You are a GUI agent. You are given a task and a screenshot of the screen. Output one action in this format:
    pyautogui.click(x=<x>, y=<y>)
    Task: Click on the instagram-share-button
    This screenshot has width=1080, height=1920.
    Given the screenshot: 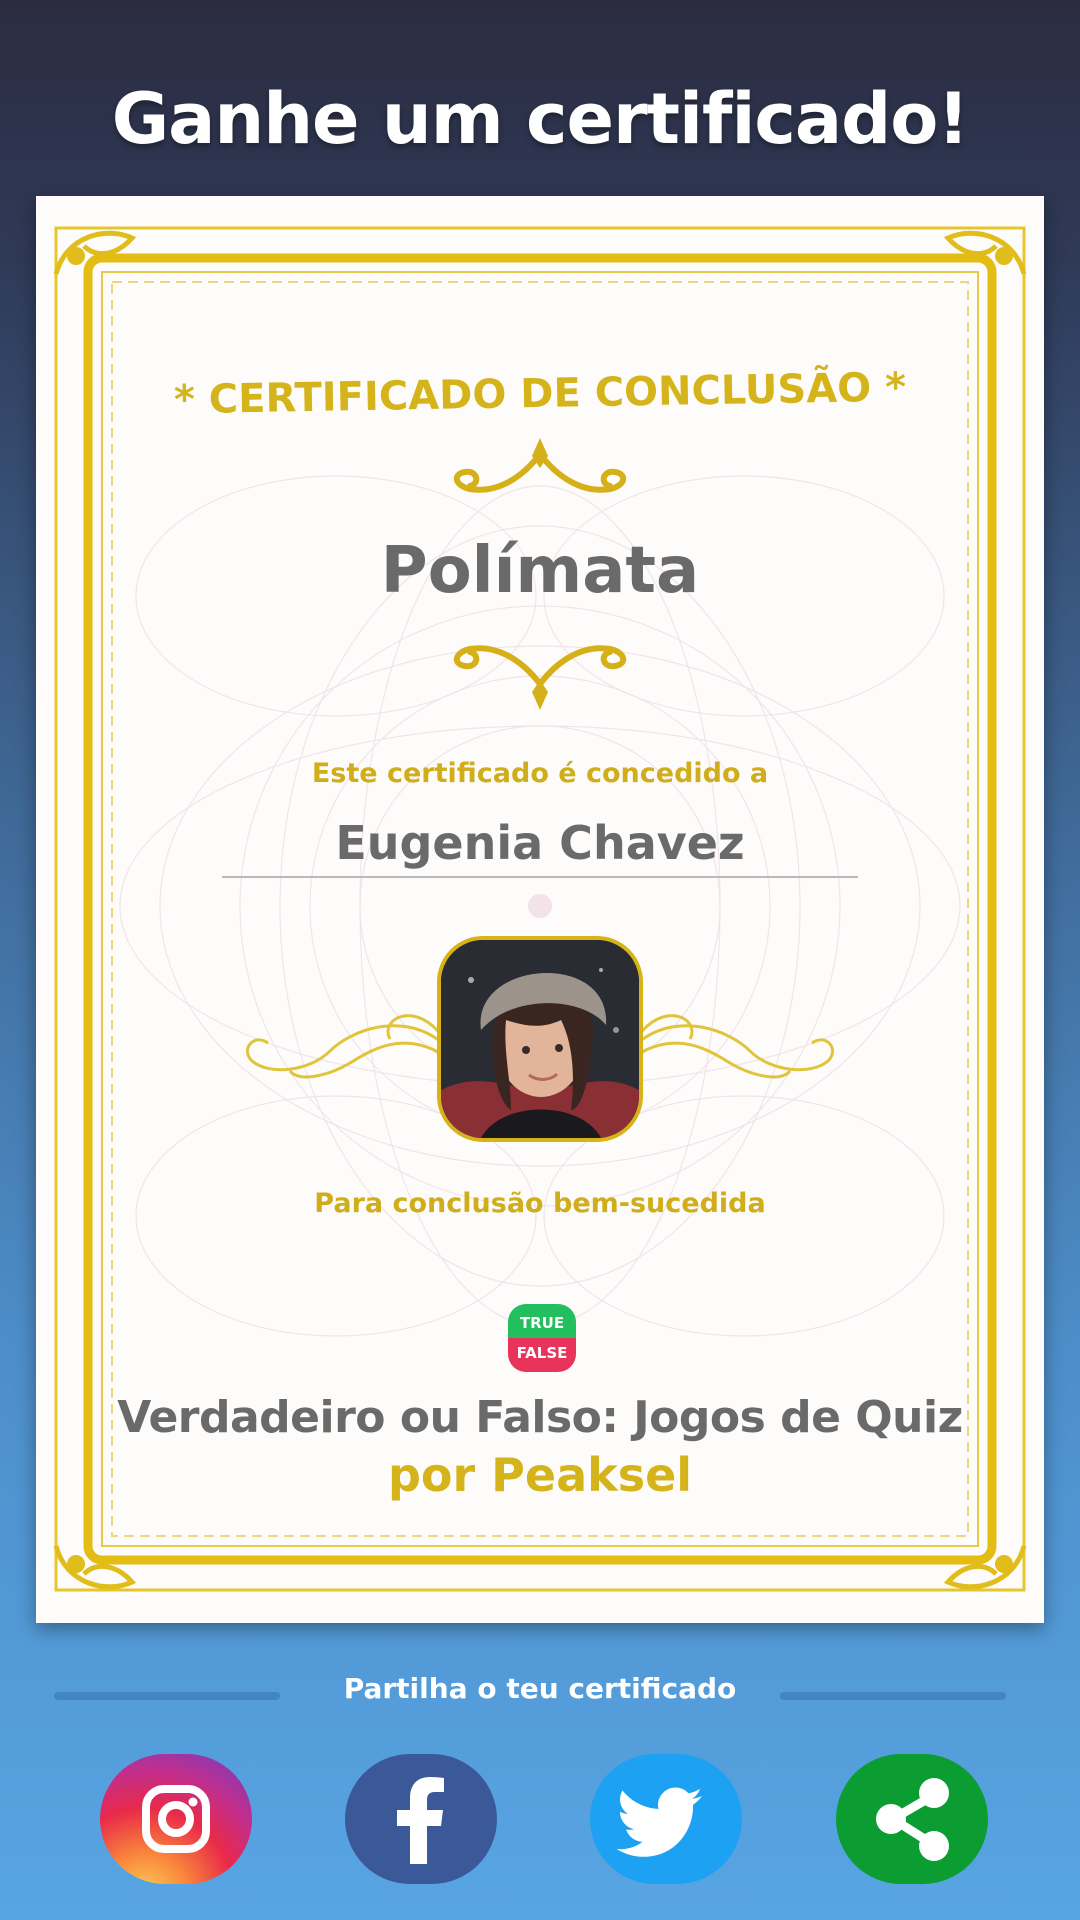 What is the action you would take?
    pyautogui.click(x=176, y=1819)
    